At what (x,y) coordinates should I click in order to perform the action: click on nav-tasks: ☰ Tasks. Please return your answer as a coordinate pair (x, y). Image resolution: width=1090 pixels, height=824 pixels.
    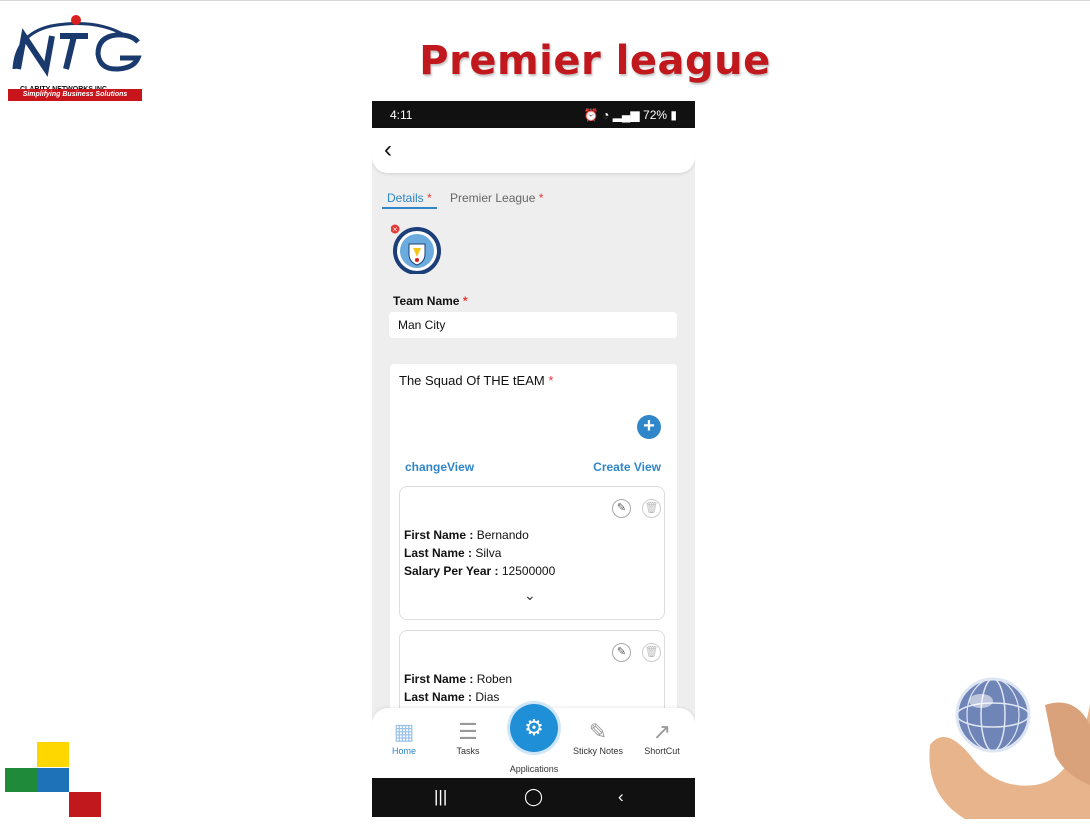
    Looking at the image, I should click on (468, 737).